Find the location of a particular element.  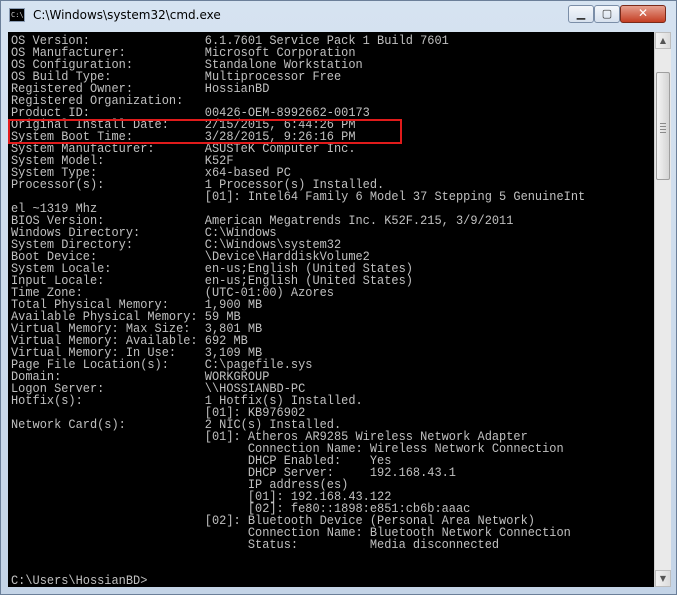

grip-icon is located at coordinates (663, 123).